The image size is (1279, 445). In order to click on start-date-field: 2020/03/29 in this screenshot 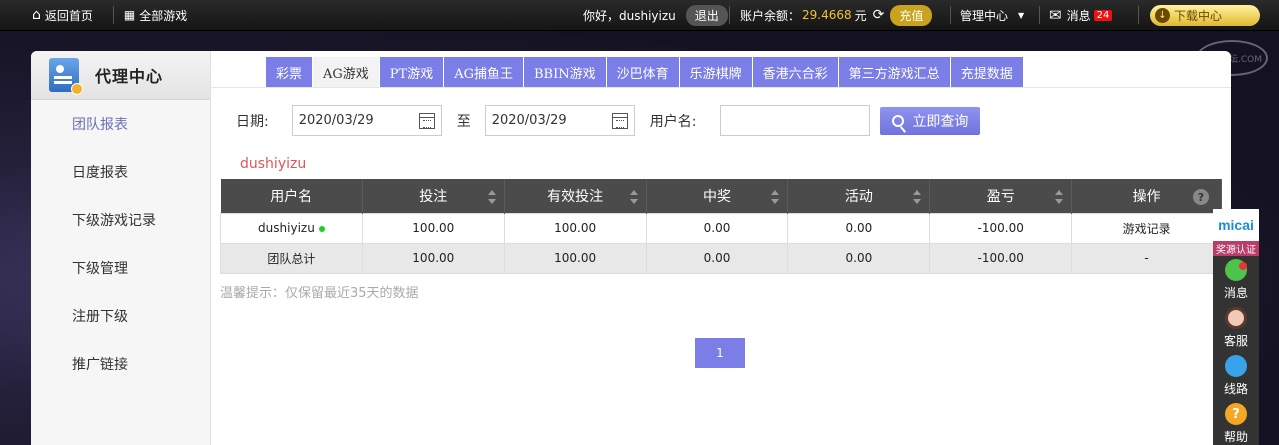, I will do `click(366, 120)`.